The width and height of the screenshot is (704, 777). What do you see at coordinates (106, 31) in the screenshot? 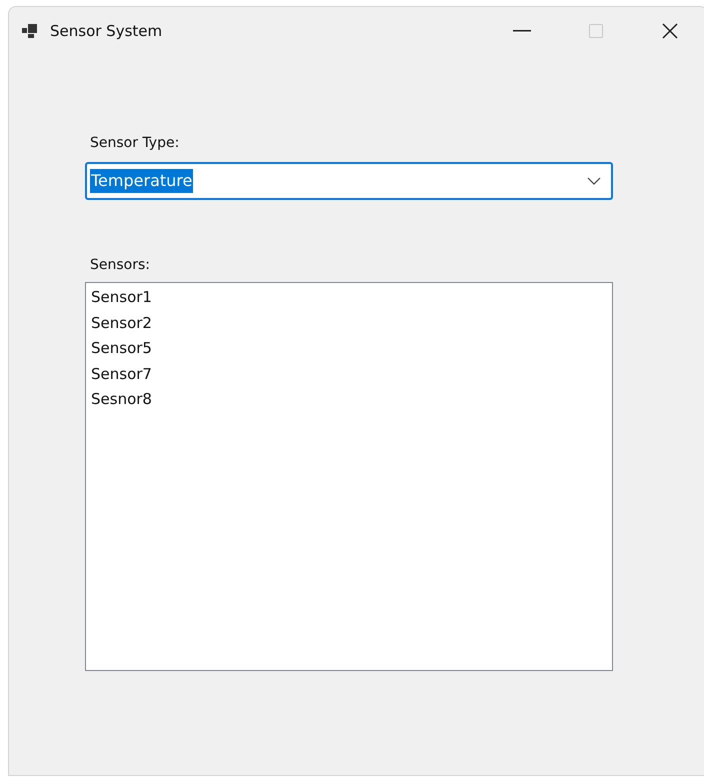
I see `window-title: Sensor System` at bounding box center [106, 31].